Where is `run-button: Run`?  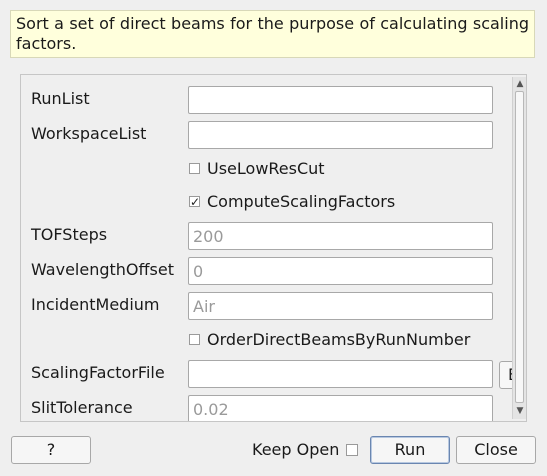 run-button: Run is located at coordinates (410, 450).